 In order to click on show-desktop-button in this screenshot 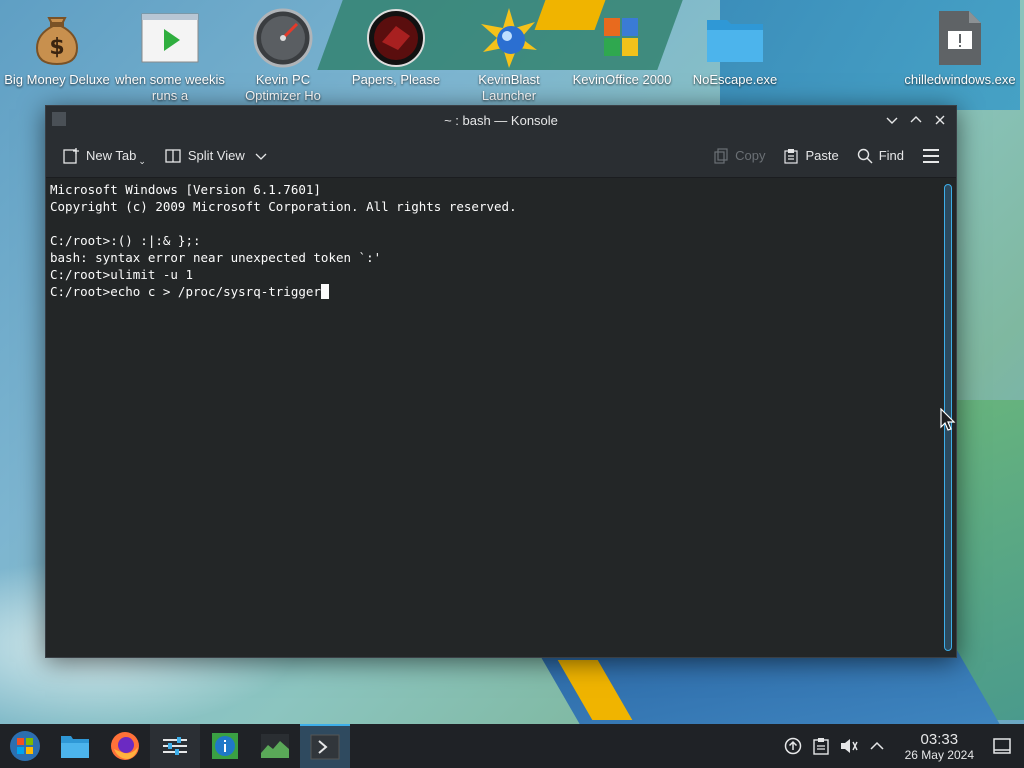, I will do `click(1002, 746)`.